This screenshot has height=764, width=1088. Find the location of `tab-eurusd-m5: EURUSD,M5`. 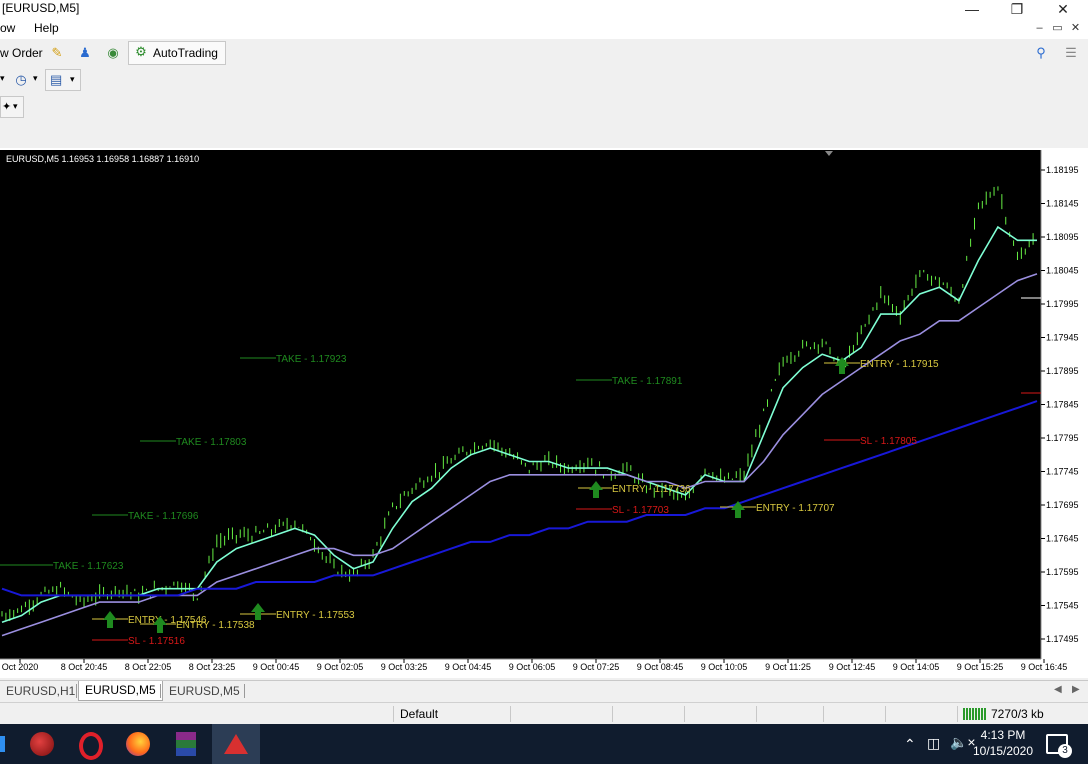

tab-eurusd-m5: EURUSD,M5 is located at coordinates (204, 691).